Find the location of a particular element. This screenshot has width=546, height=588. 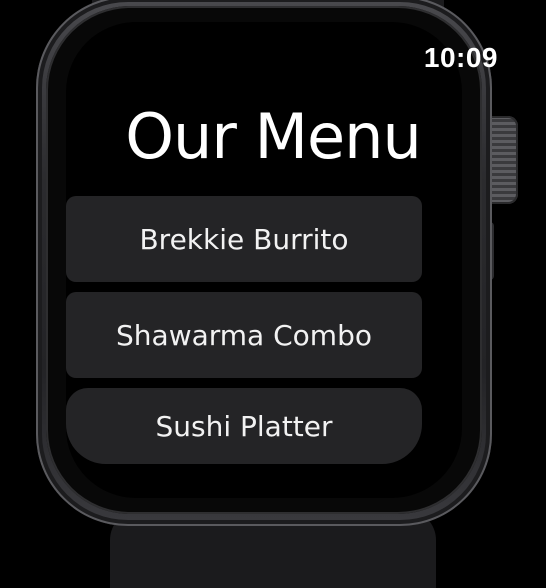

status-time: 10:09 is located at coordinates (460, 57).